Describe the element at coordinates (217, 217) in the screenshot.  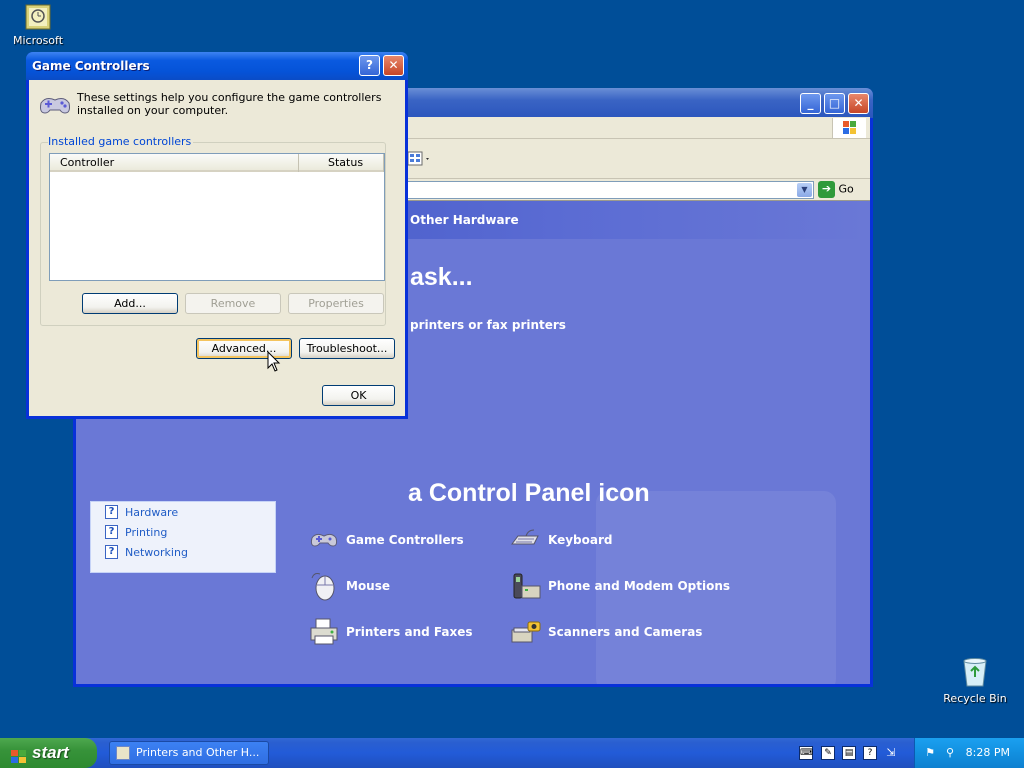
I see `controller-list: Controller Status` at that location.